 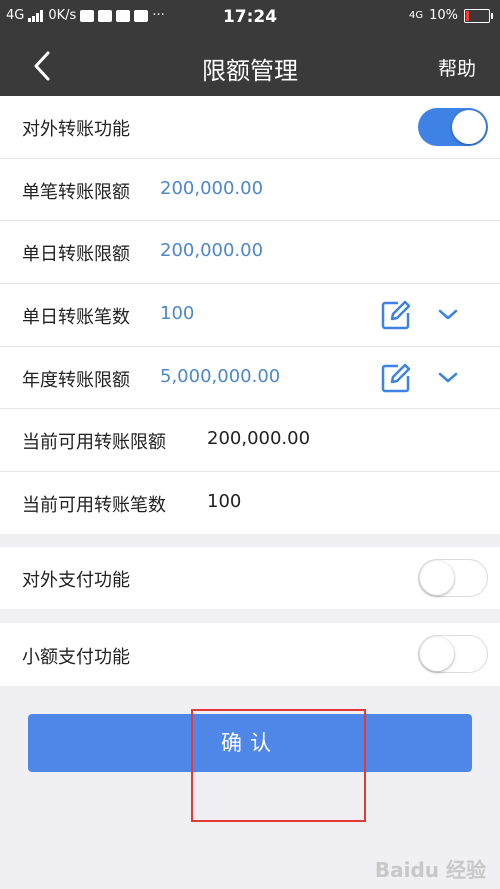 I want to click on available-limit-value: 200,000.00, so click(x=259, y=438).